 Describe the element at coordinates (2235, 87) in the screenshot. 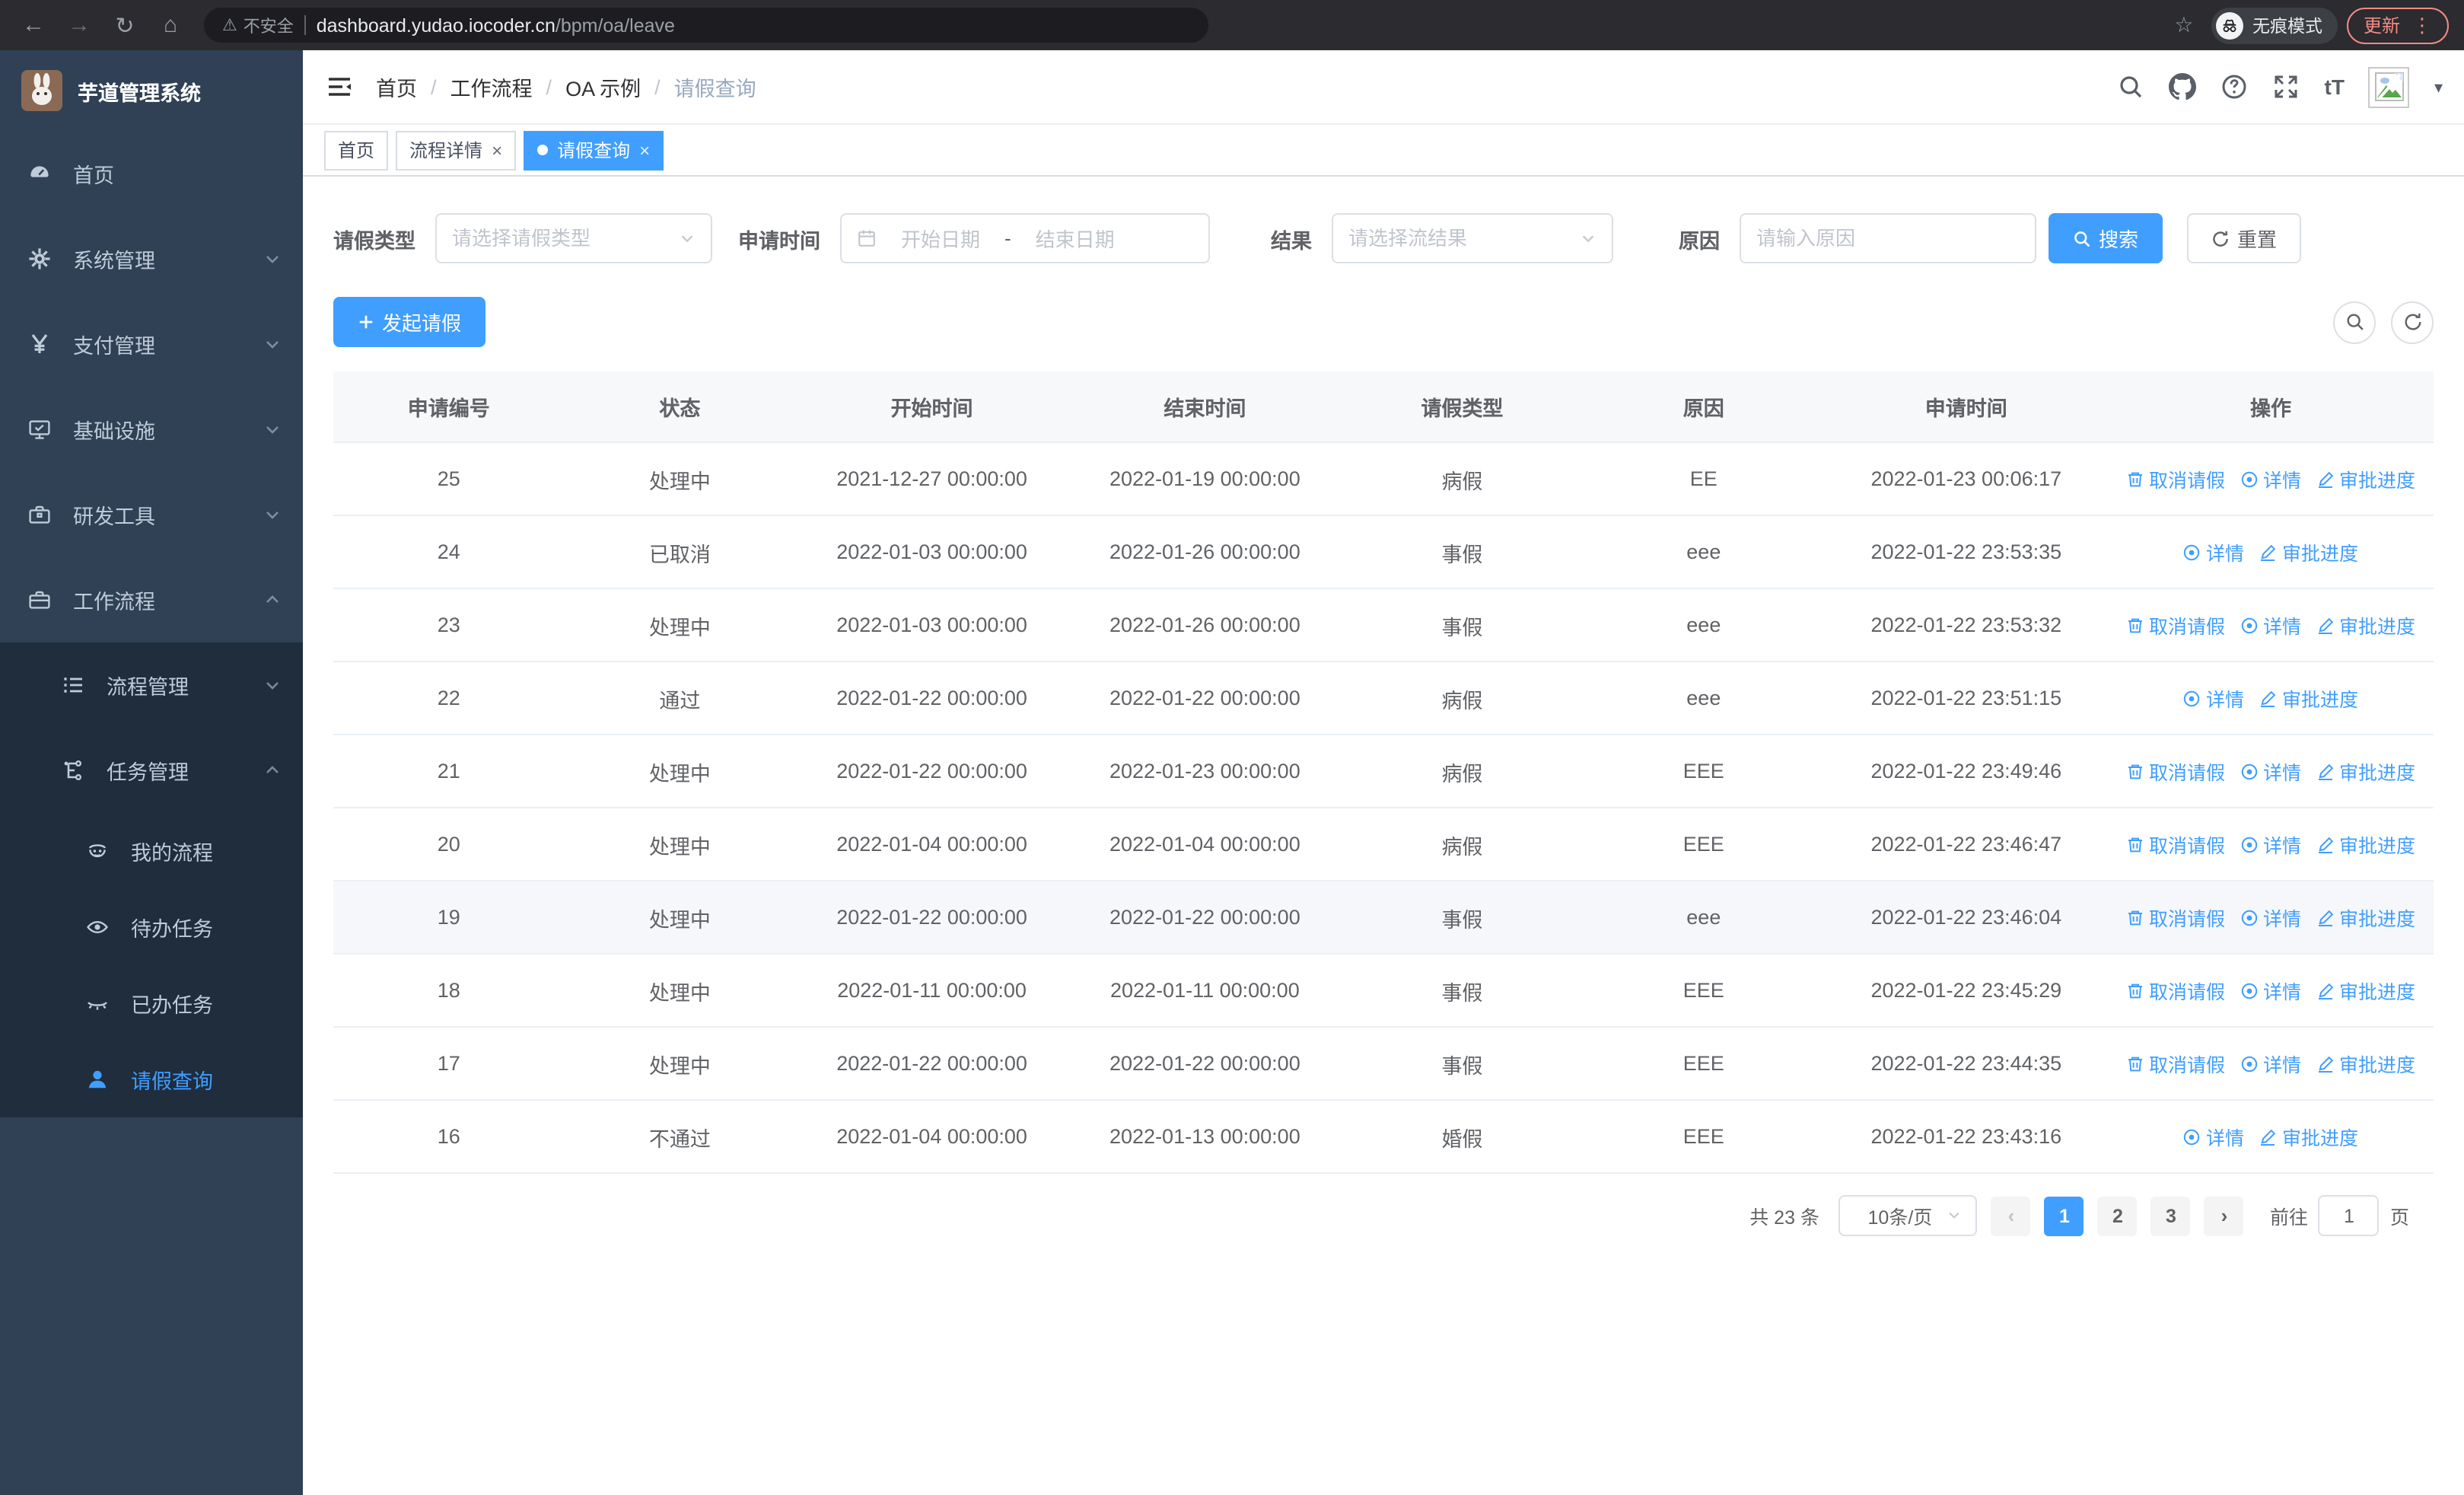

I see `help-icon` at that location.